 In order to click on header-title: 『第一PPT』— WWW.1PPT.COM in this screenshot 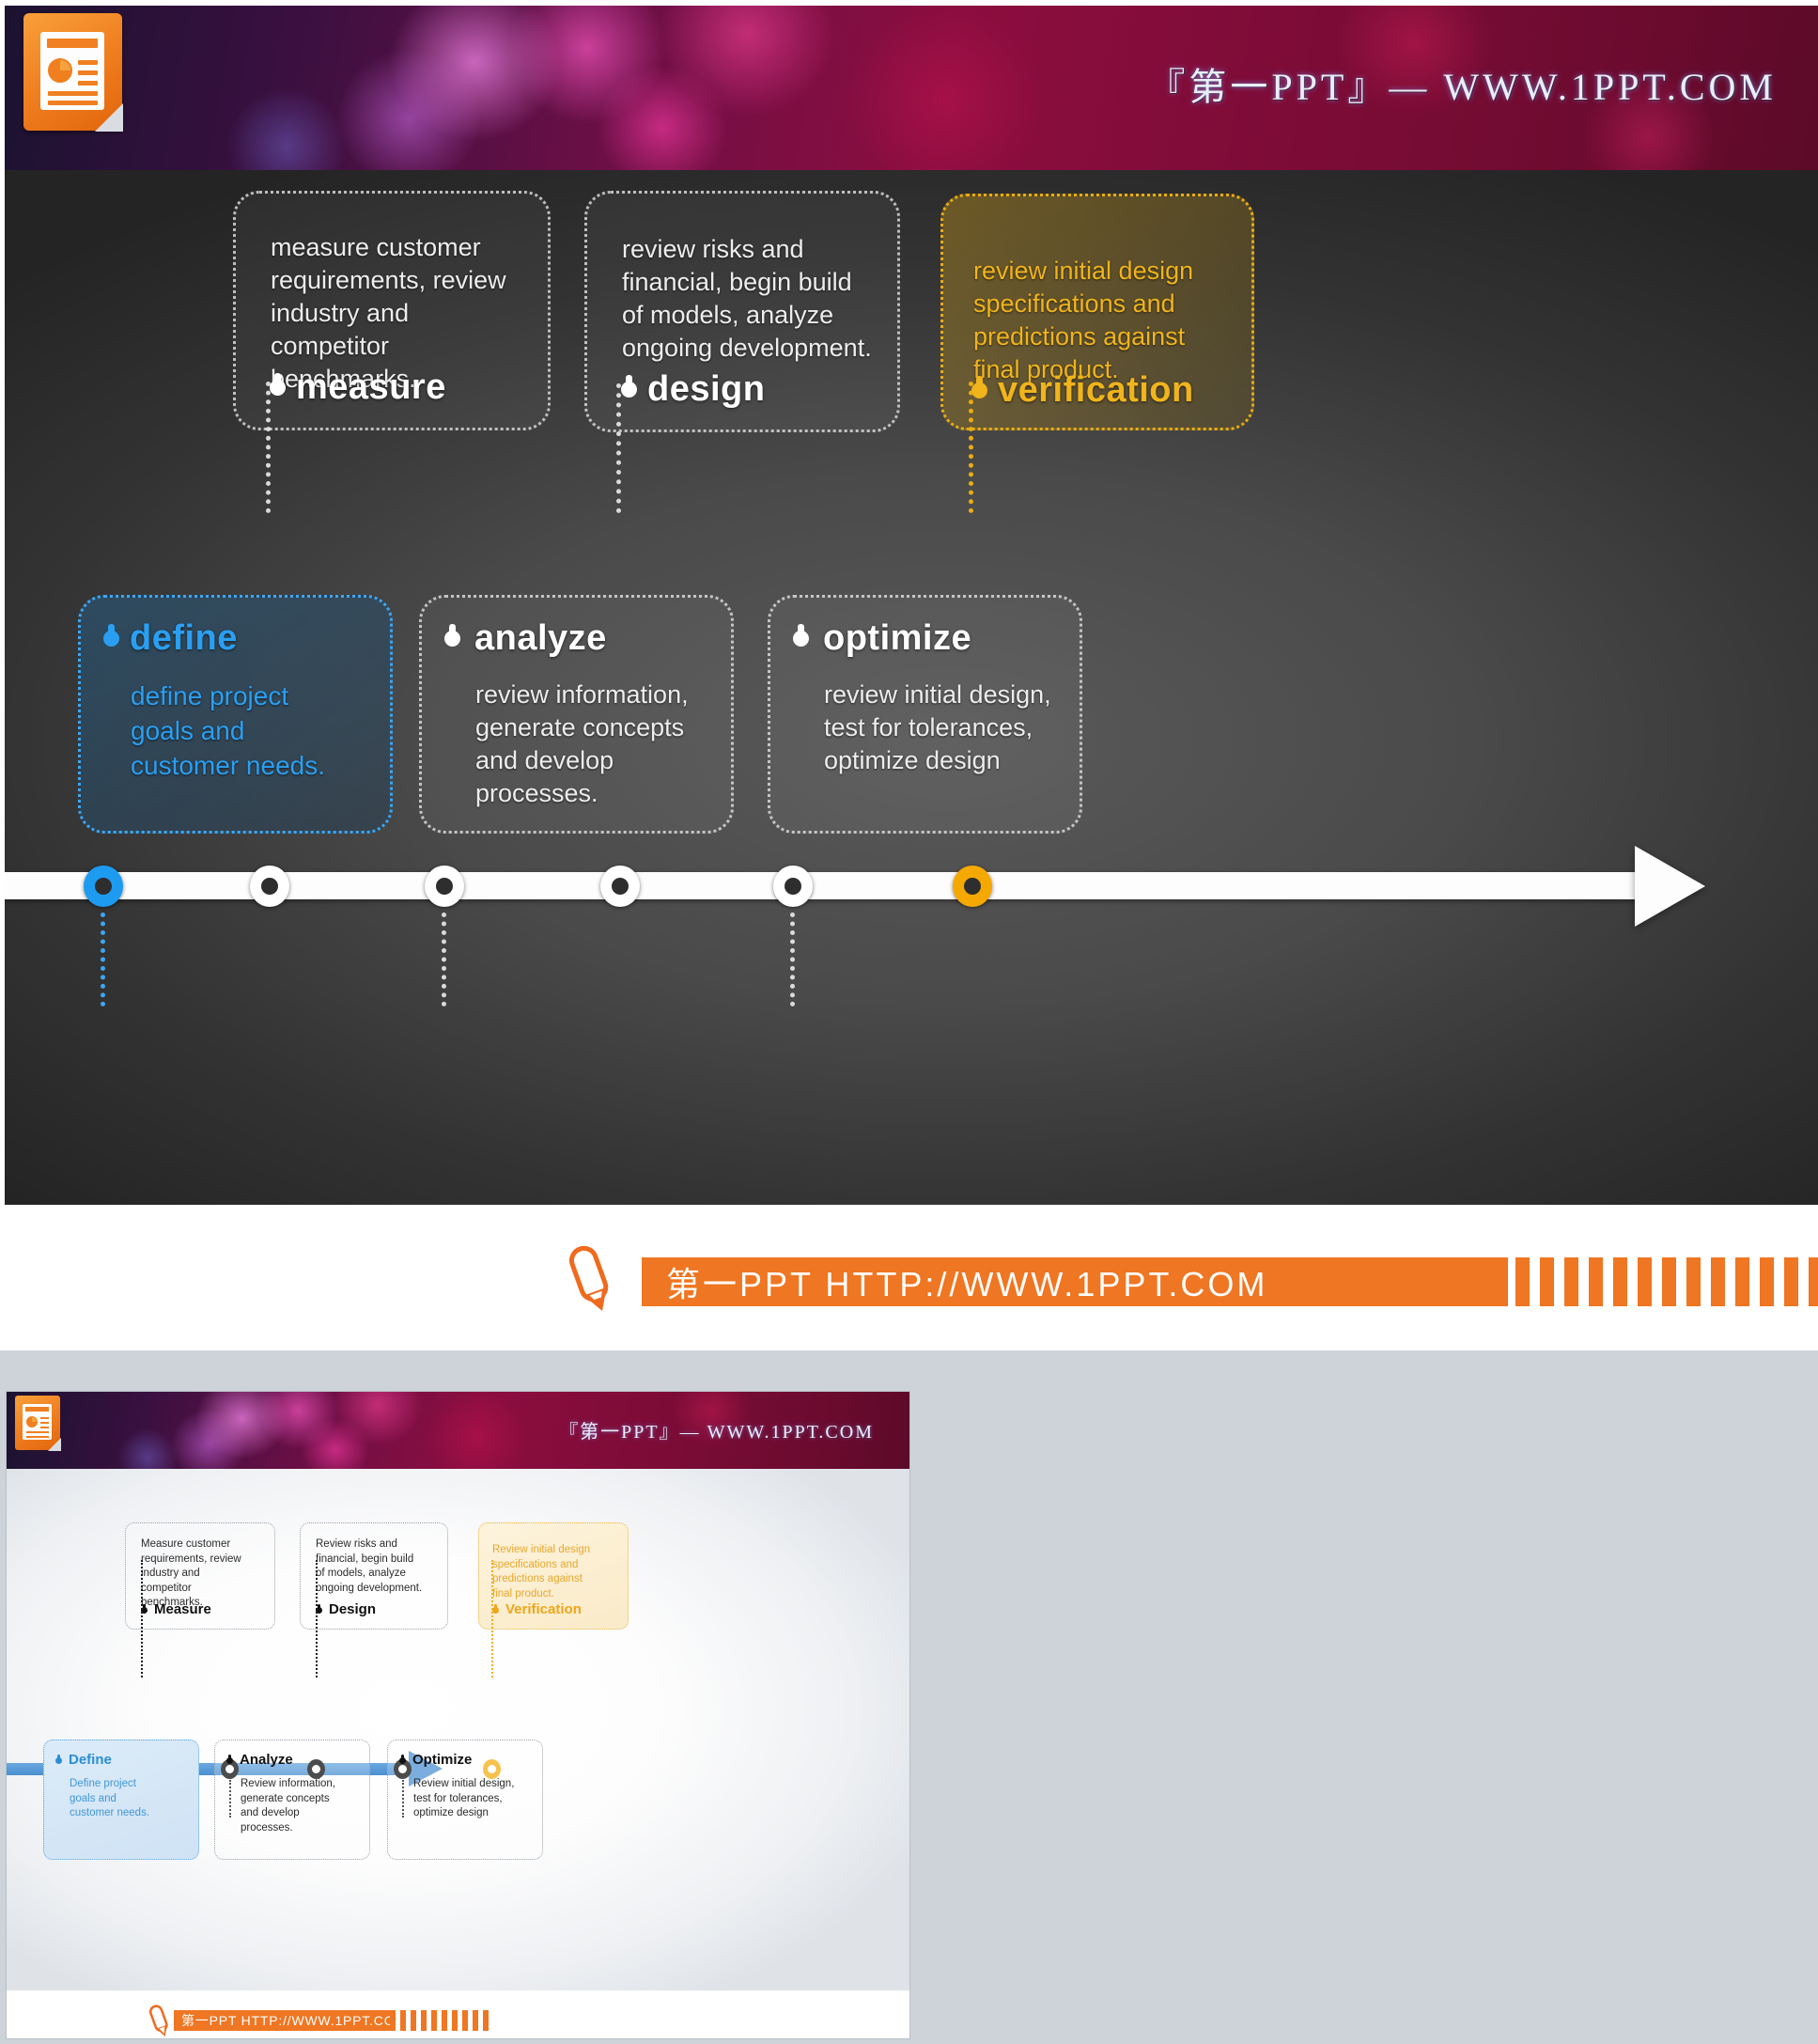, I will do `click(1462, 87)`.